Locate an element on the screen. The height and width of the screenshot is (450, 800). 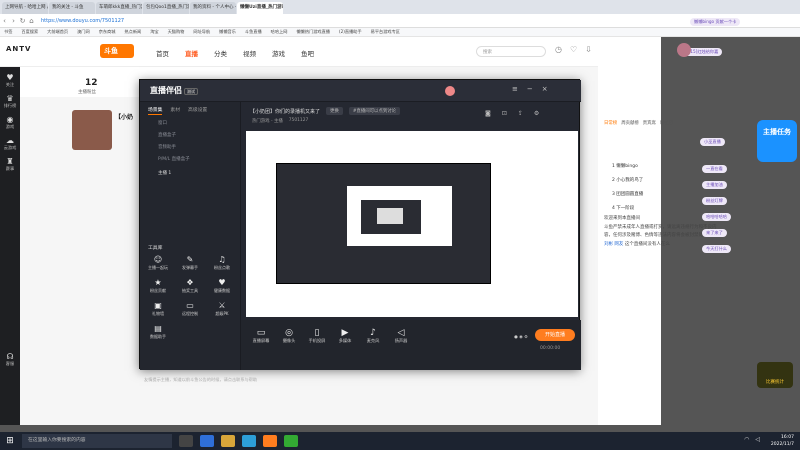
bookmark: 澳门网 is located at coordinates (83, 32).